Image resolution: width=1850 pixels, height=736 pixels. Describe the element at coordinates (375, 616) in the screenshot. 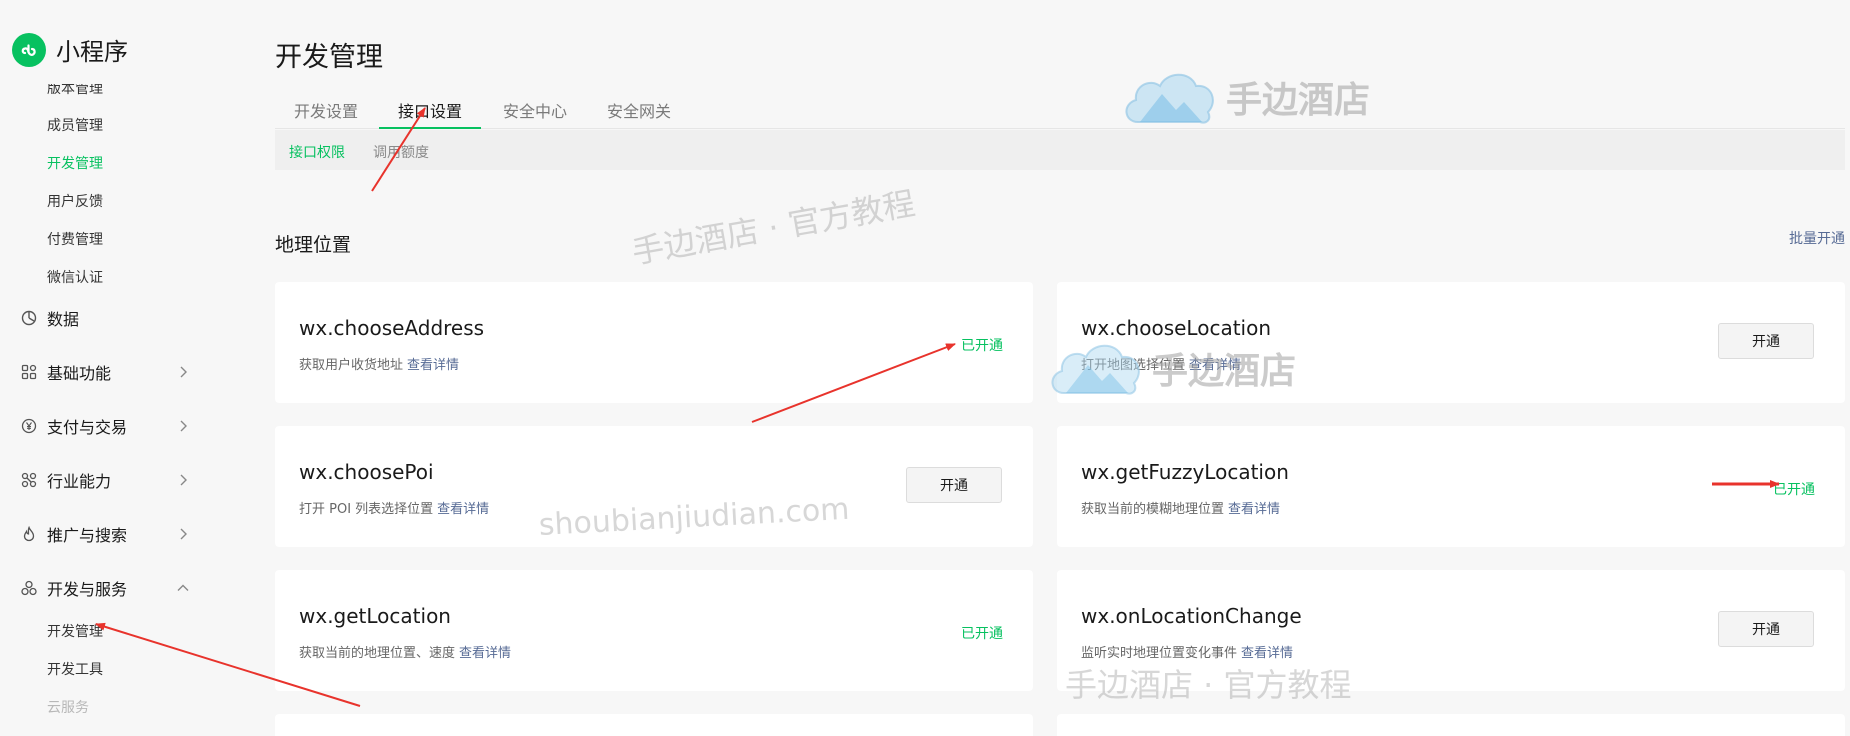

I see `api-name: wx.getLocation` at that location.